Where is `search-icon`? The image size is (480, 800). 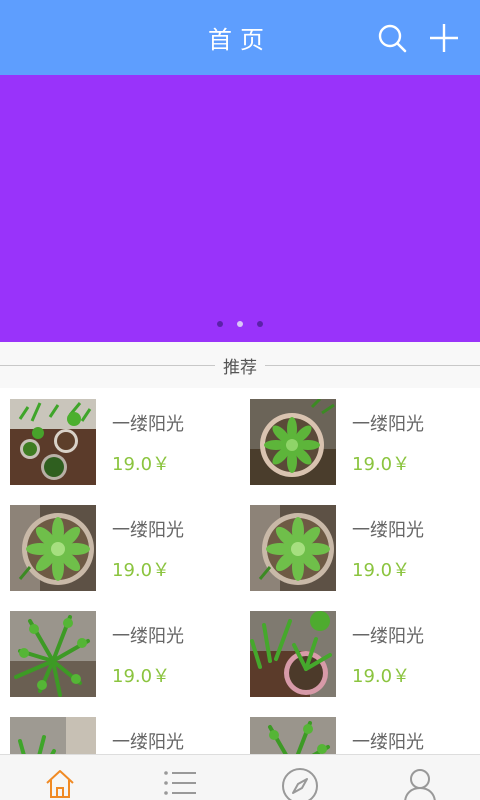 search-icon is located at coordinates (392, 38).